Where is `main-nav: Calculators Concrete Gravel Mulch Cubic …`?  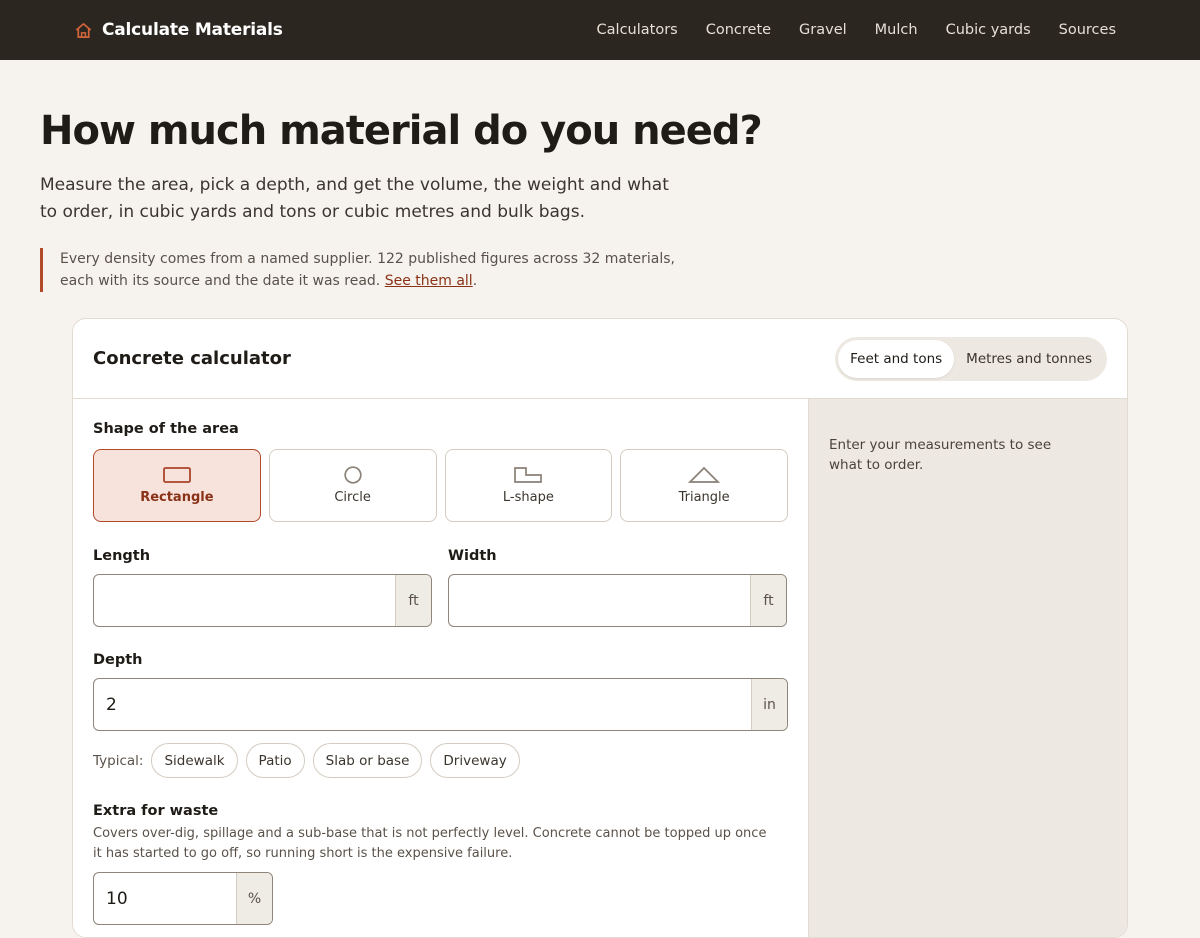 main-nav: Calculators Concrete Gravel Mulch Cubic … is located at coordinates (856, 30).